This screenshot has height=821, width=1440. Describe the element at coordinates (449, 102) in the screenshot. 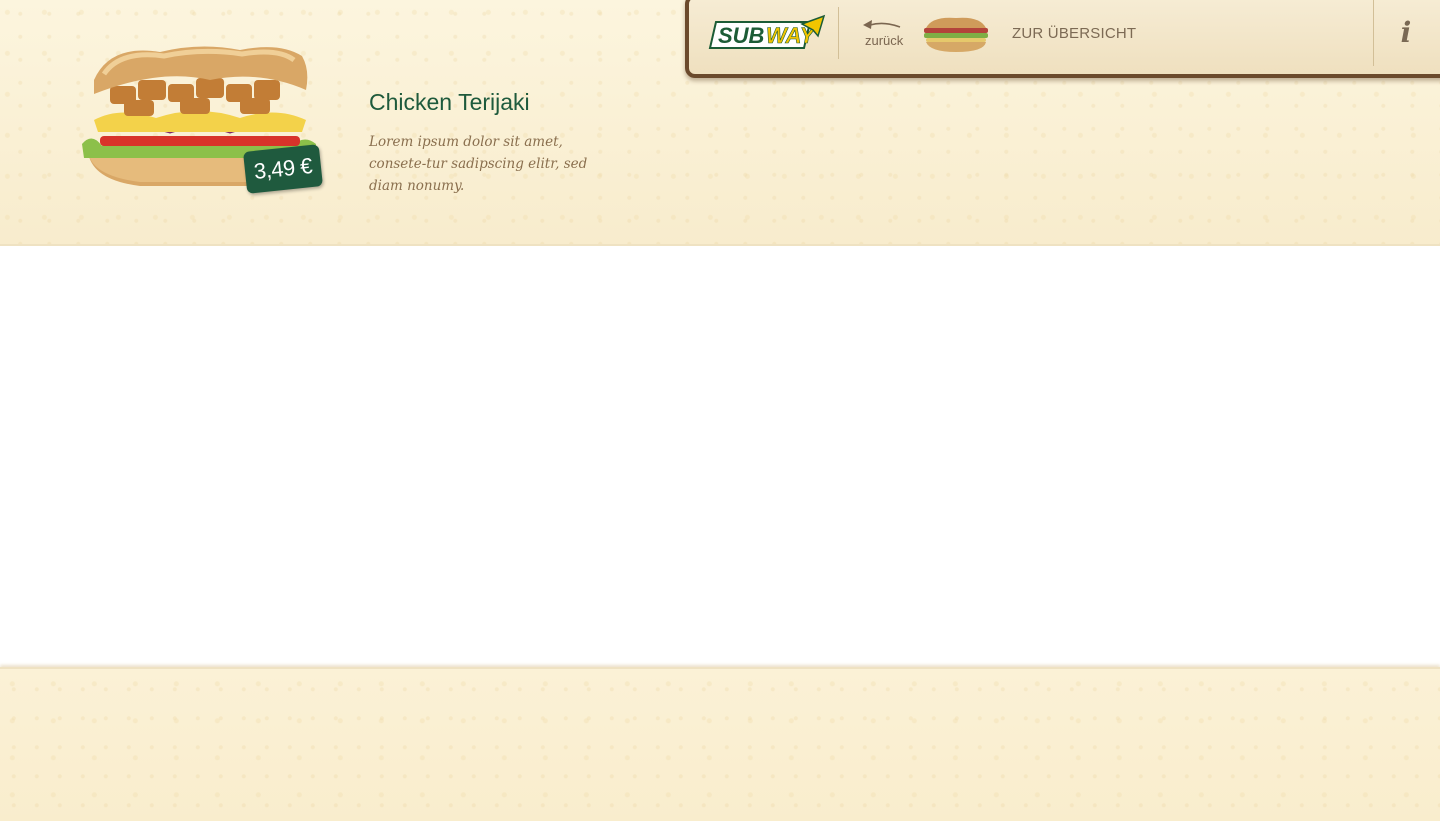

I see `product-title: Chicken Terijaki` at that location.